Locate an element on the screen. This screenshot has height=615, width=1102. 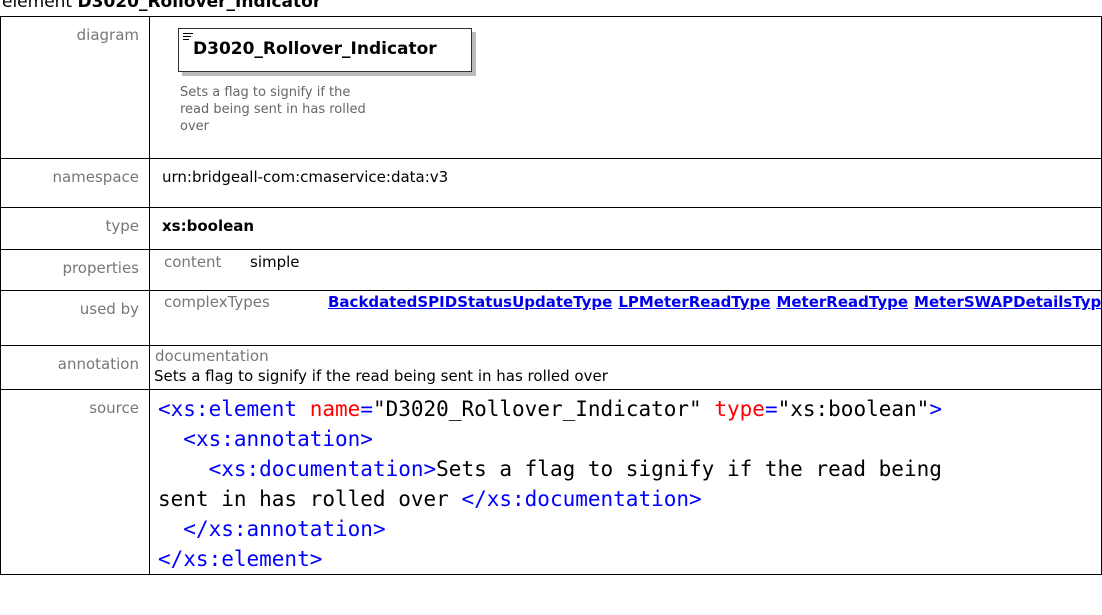
label-annotation: annotation is located at coordinates (75, 367).